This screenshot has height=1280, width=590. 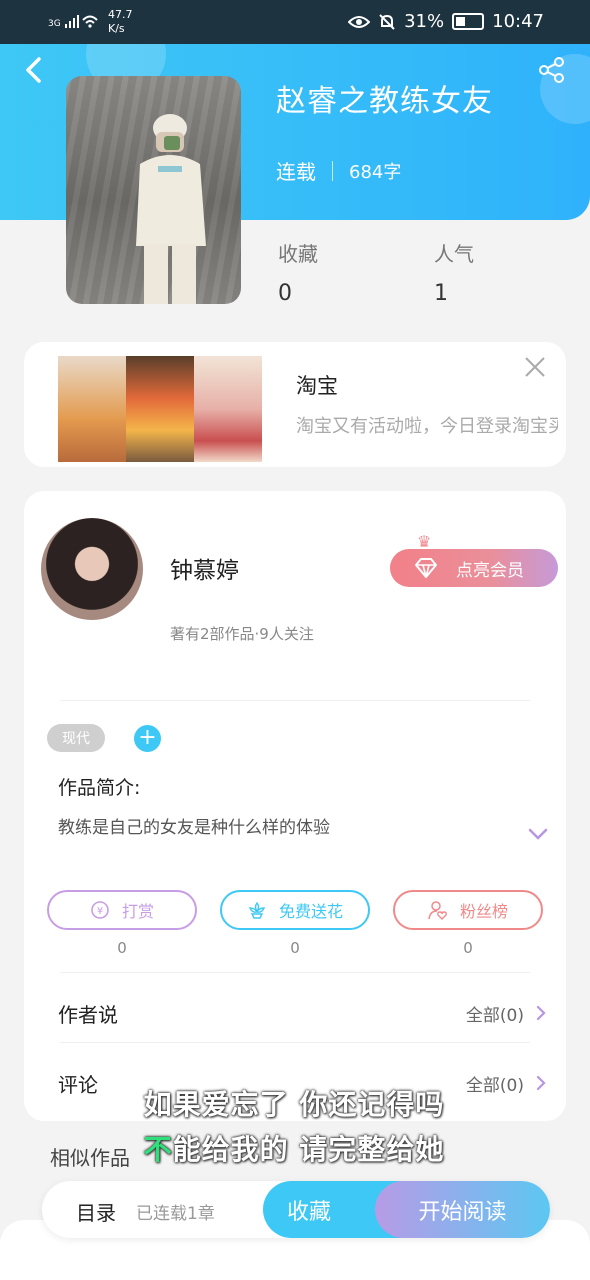 What do you see at coordinates (418, 273) in the screenshot?
I see `book-stats: 收藏 0 人气 1` at bounding box center [418, 273].